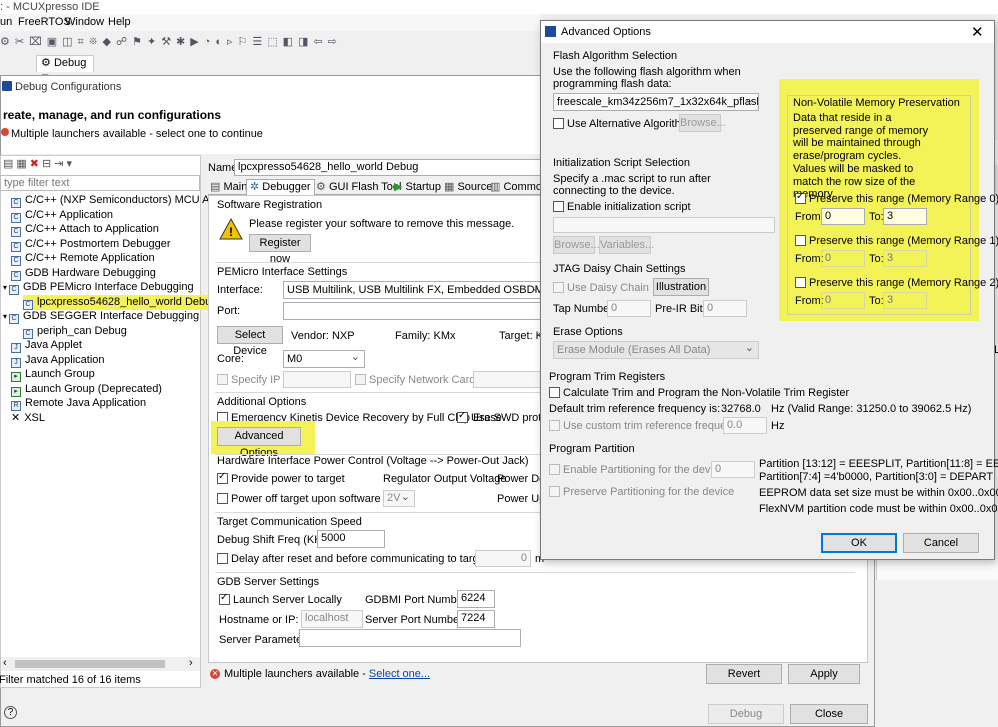 This screenshot has height=727, width=998. I want to click on custom-trim-field: 0.0, so click(745, 425).